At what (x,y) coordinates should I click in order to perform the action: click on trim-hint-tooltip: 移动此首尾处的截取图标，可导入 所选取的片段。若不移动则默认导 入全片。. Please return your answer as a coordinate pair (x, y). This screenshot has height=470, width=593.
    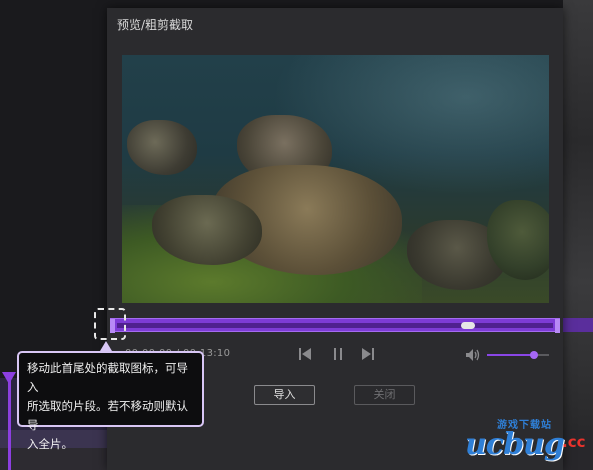
    Looking at the image, I should click on (110, 401).